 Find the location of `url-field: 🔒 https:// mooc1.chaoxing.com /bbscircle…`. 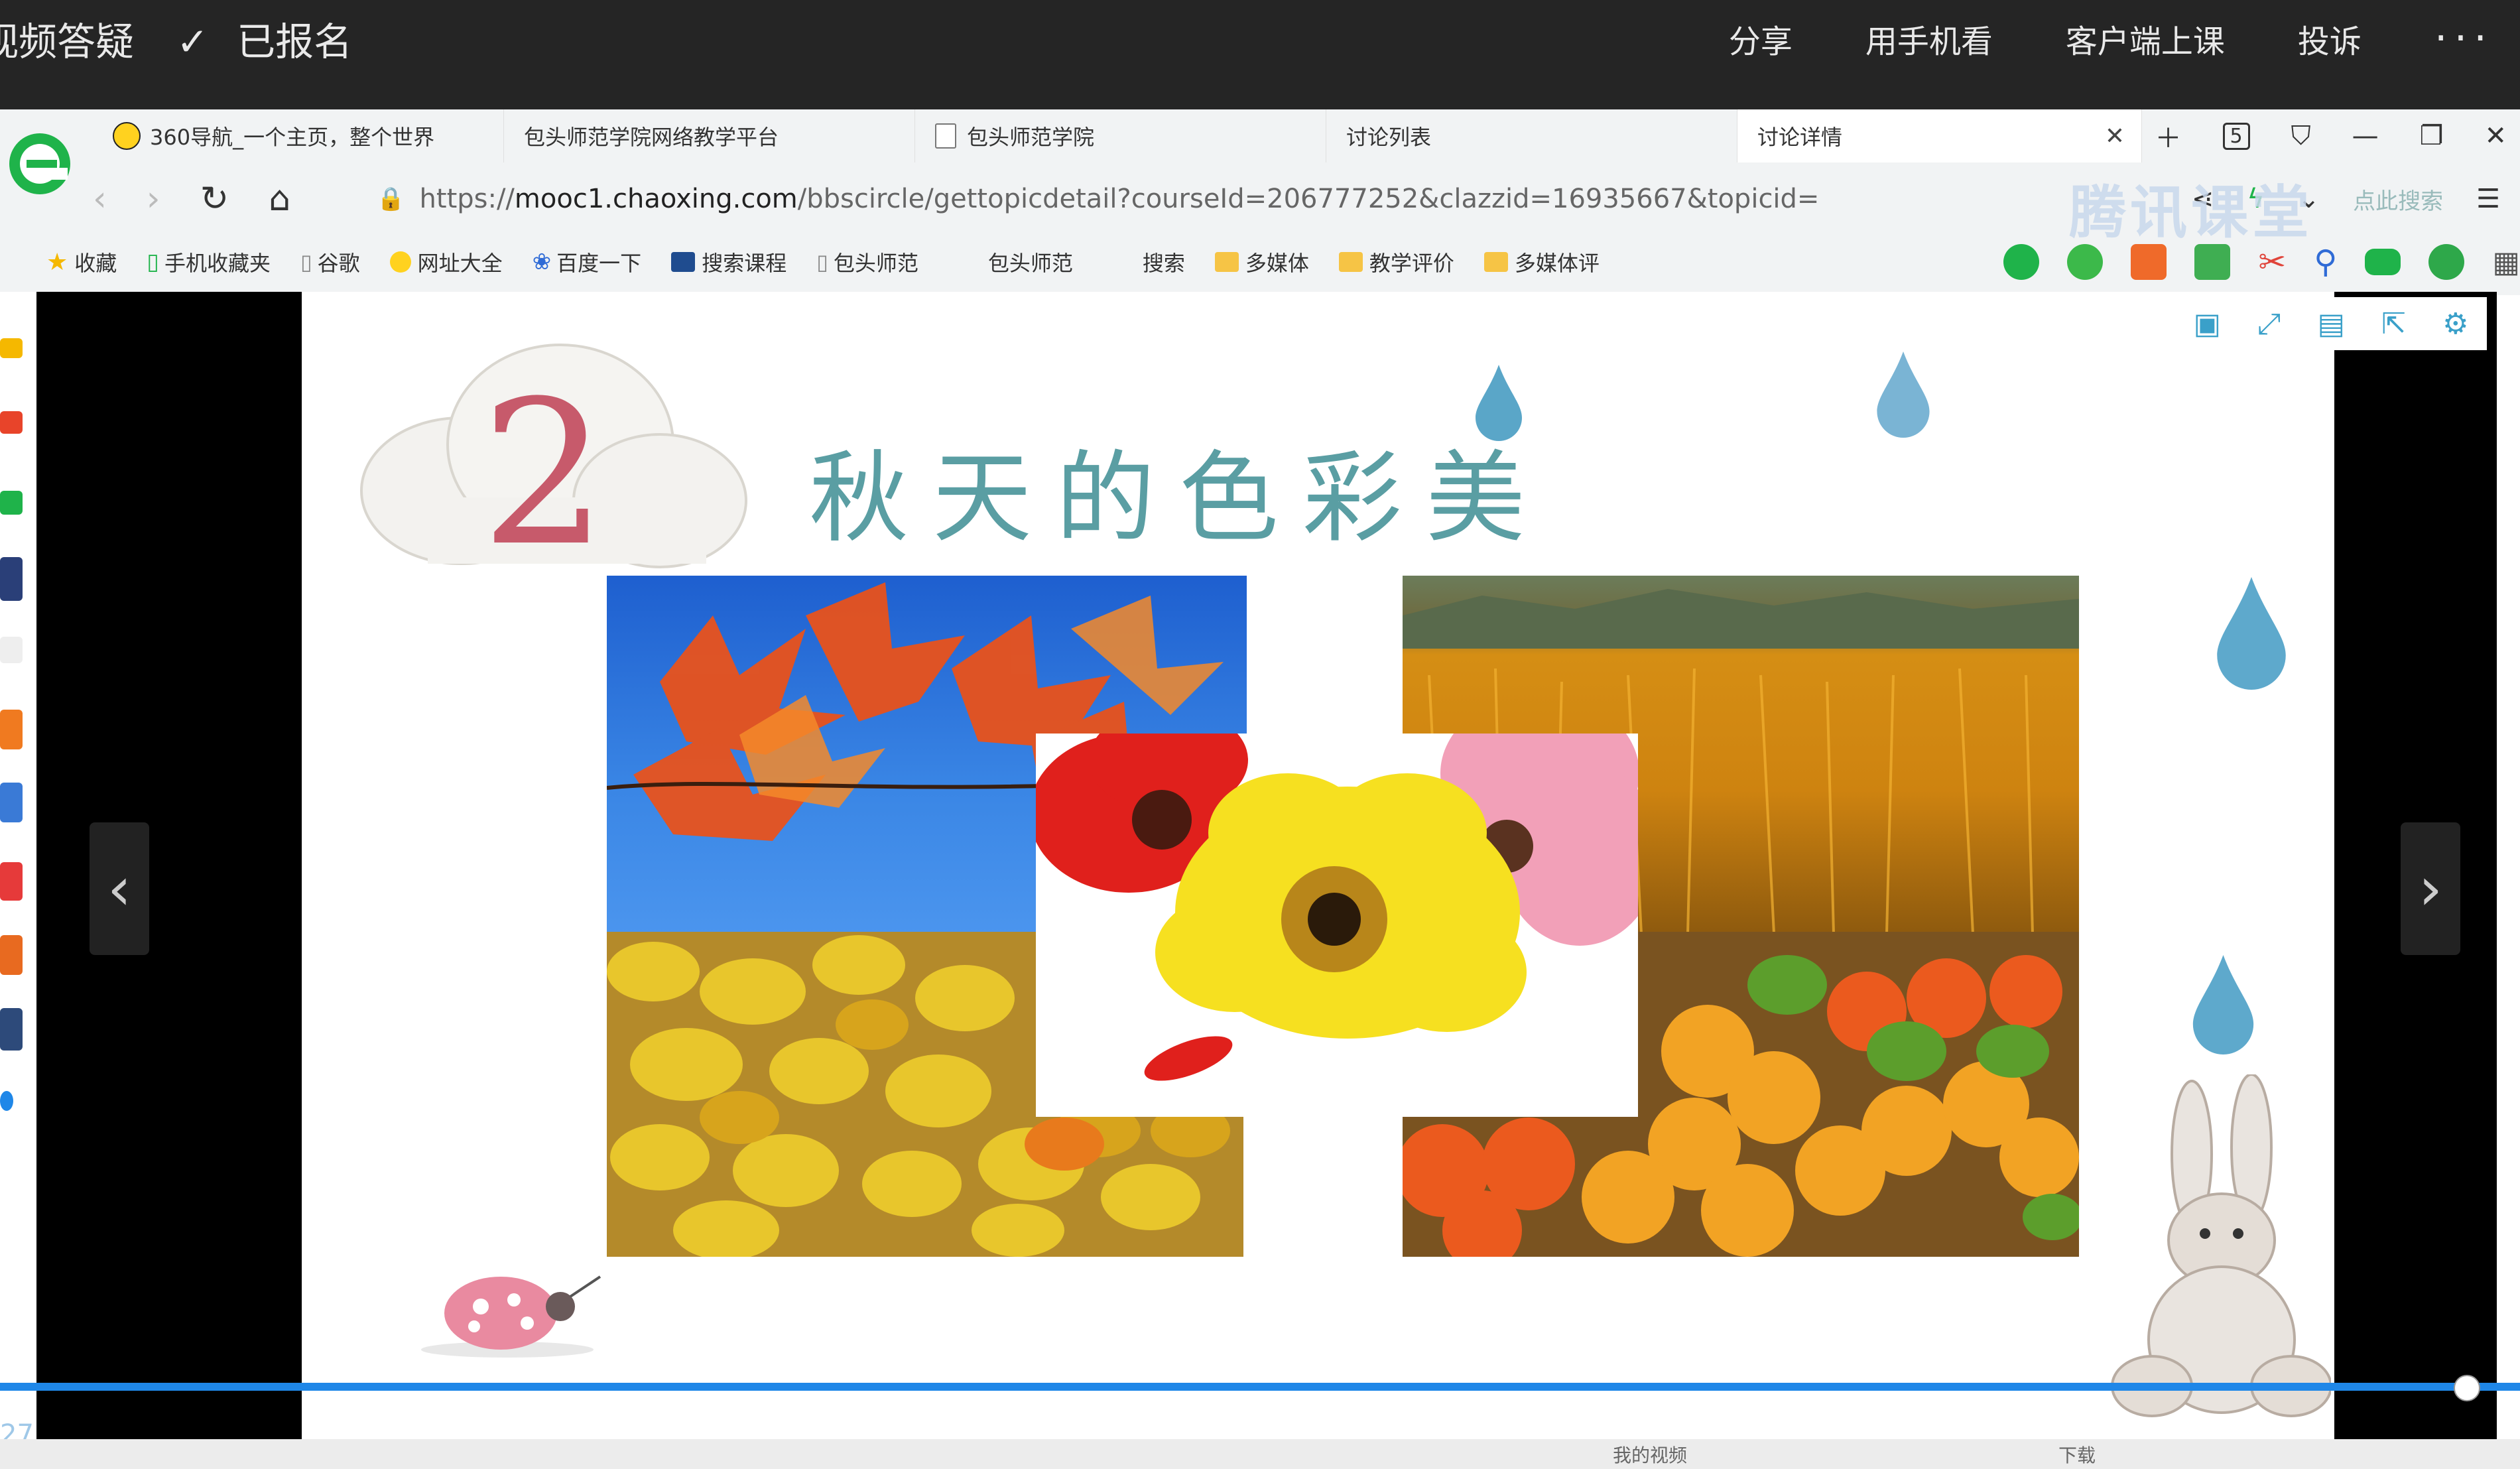

url-field: 🔒 https:// mooc1.chaoxing.com /bbscircle… is located at coordinates (1098, 199).